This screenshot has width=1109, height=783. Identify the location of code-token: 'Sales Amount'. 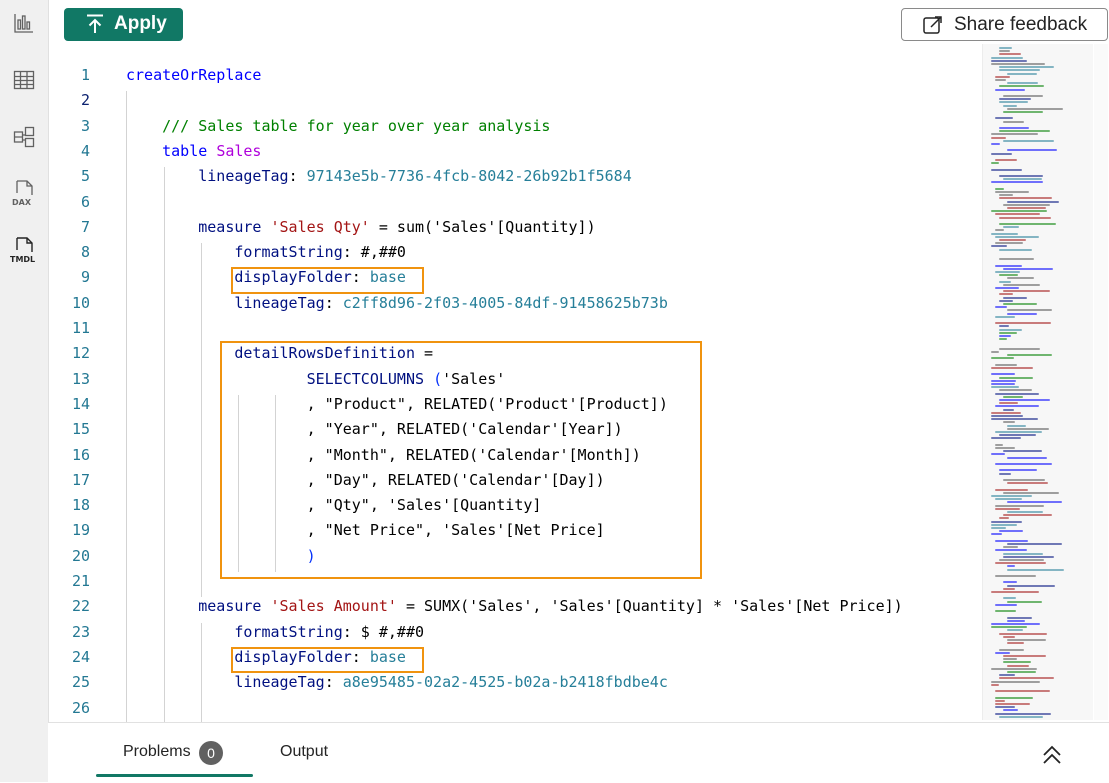
(333, 606).